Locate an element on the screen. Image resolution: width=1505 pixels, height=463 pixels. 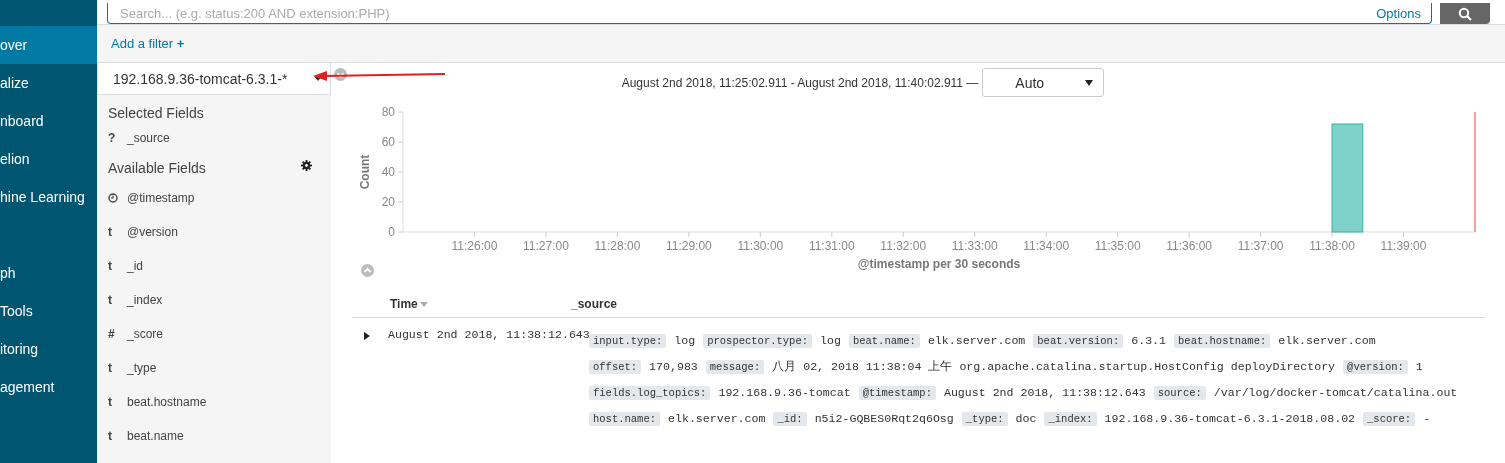
field-type-icon: # is located at coordinates (117, 334).